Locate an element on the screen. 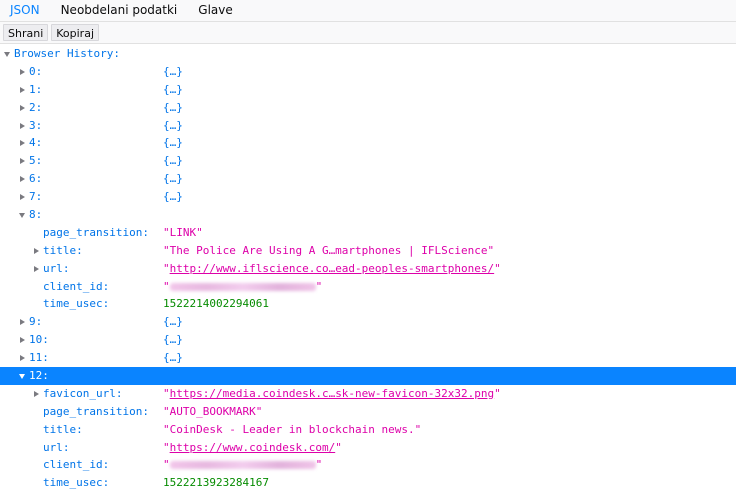 This screenshot has height=491, width=736. row-value: "AUTO_BOOKMARK" is located at coordinates (213, 411).